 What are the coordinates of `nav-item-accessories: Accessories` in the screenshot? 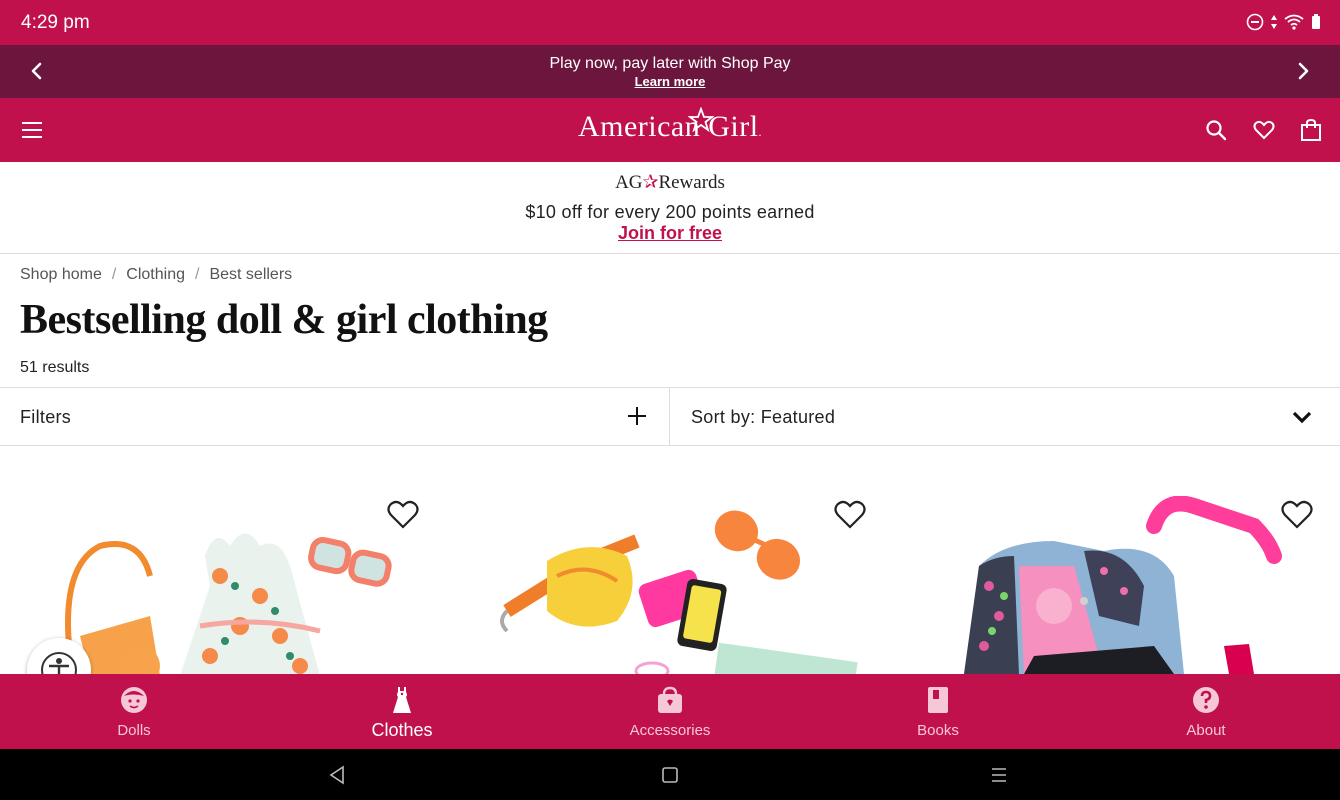 It's located at (670, 711).